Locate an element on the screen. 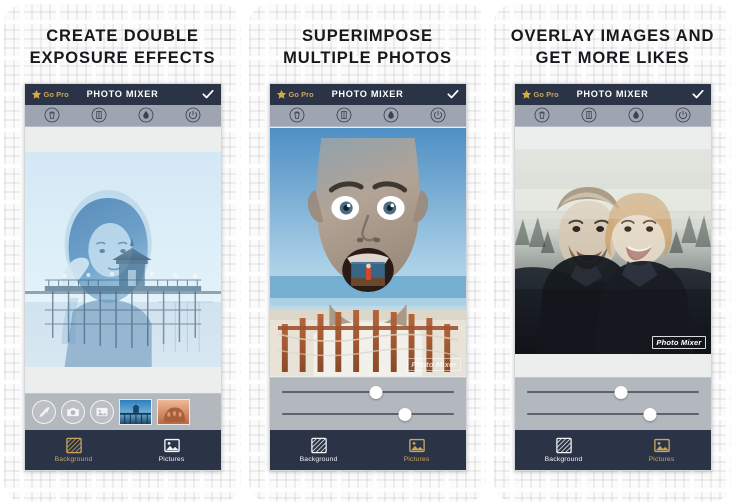  eyedropper-icon is located at coordinates (43, 411).